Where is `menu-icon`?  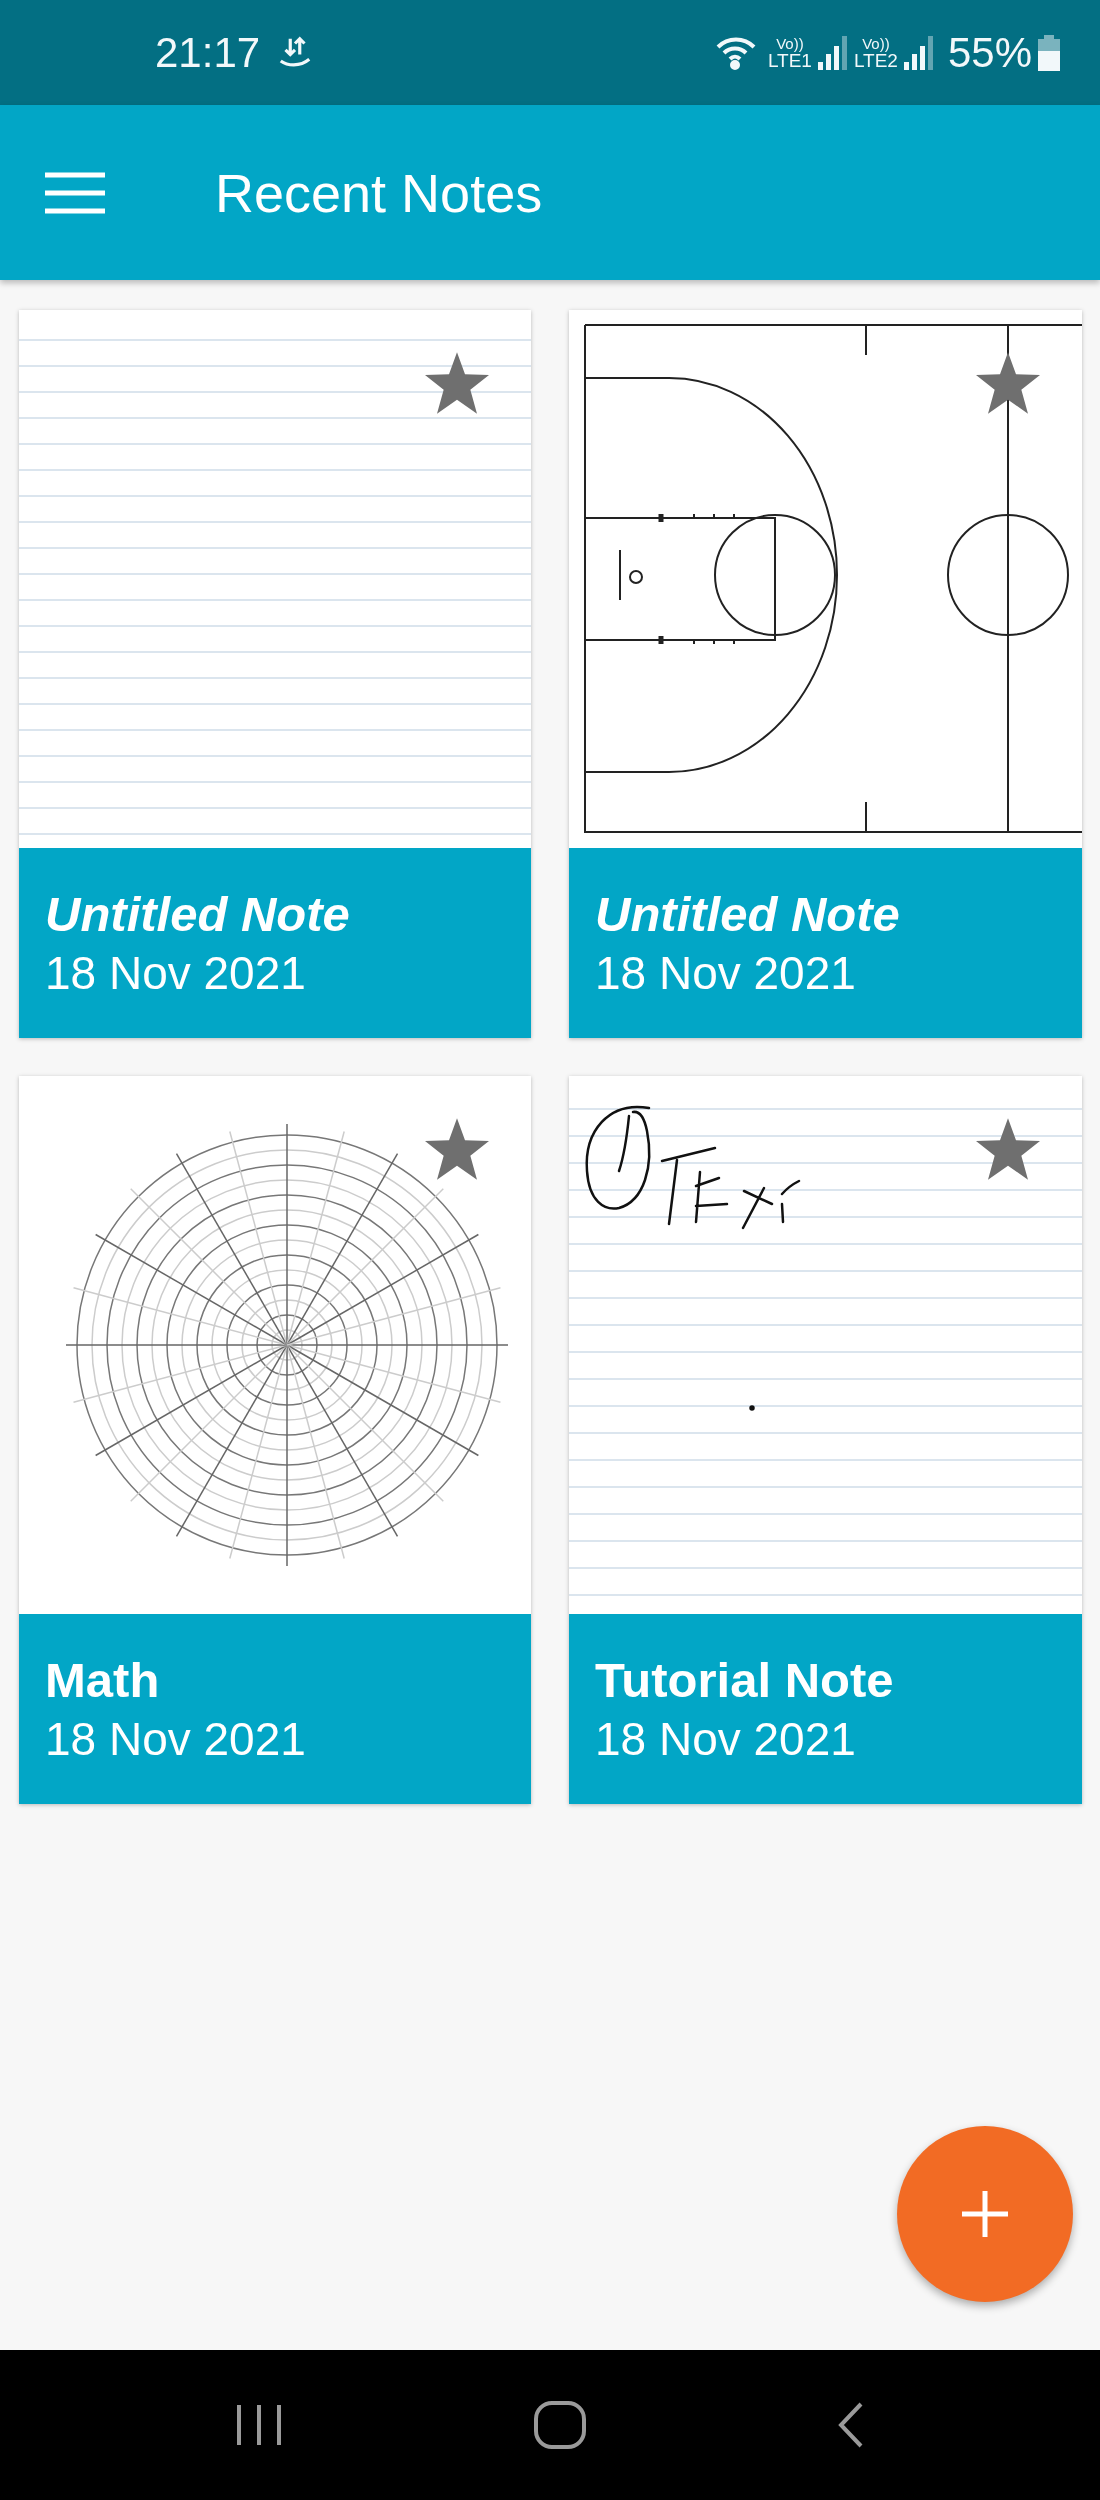 menu-icon is located at coordinates (75, 192).